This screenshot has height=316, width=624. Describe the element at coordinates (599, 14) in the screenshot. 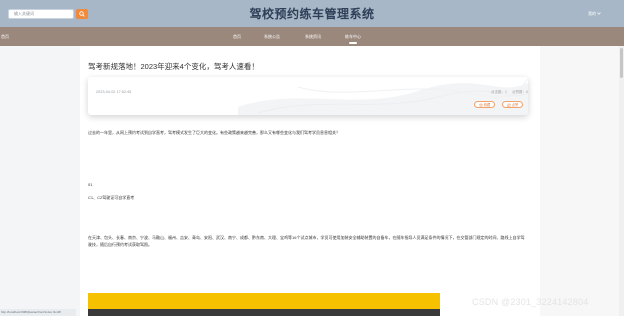

I see `chevron-down-icon` at that location.